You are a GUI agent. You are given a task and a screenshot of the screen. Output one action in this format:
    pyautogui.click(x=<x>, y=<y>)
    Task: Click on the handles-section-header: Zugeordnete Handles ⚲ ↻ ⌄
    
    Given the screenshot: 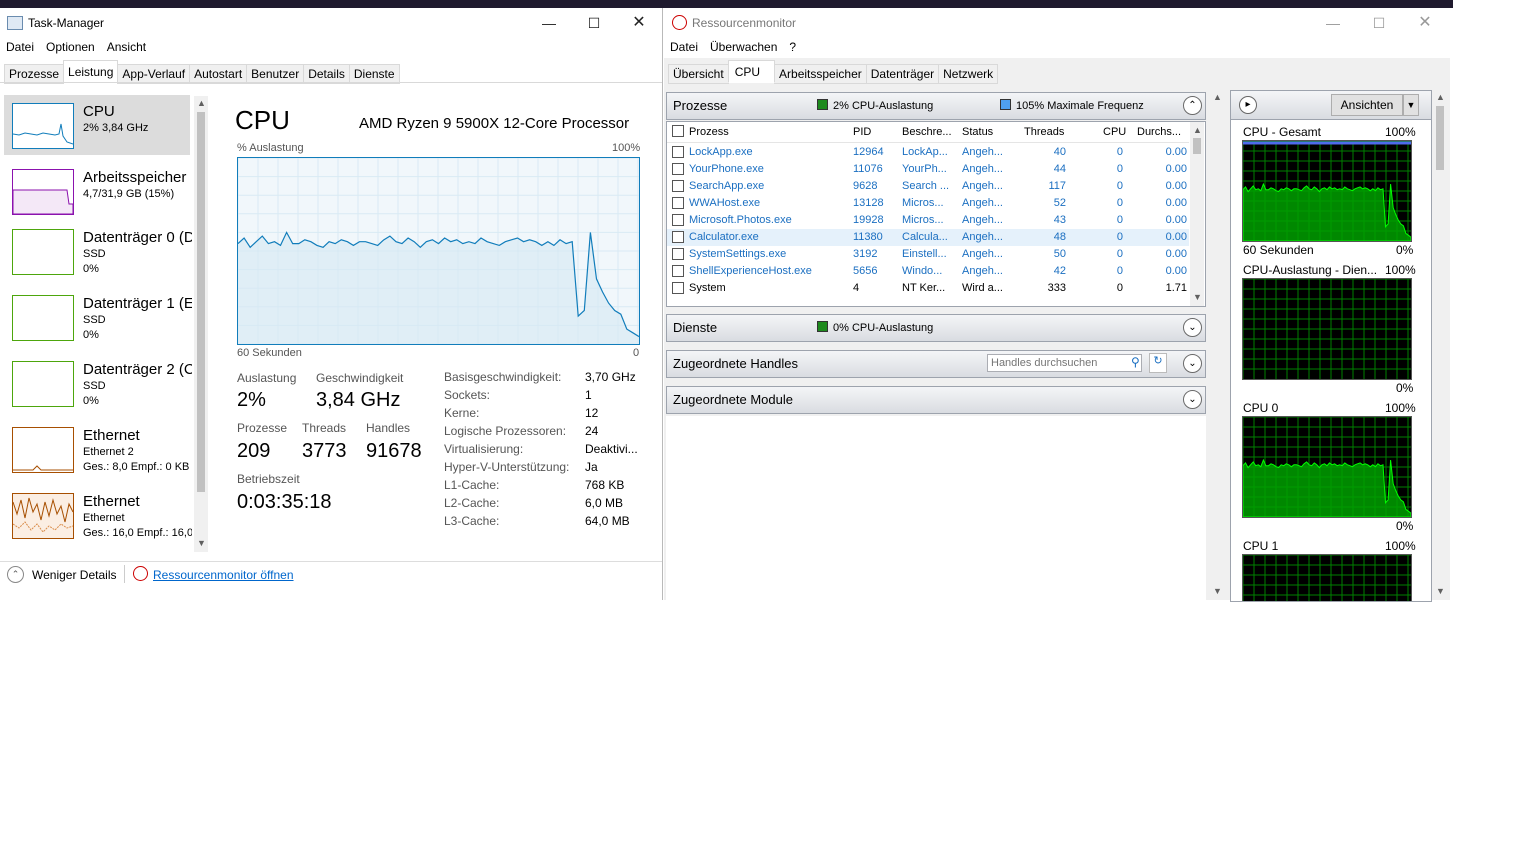 What is the action you would take?
    pyautogui.click(x=936, y=364)
    